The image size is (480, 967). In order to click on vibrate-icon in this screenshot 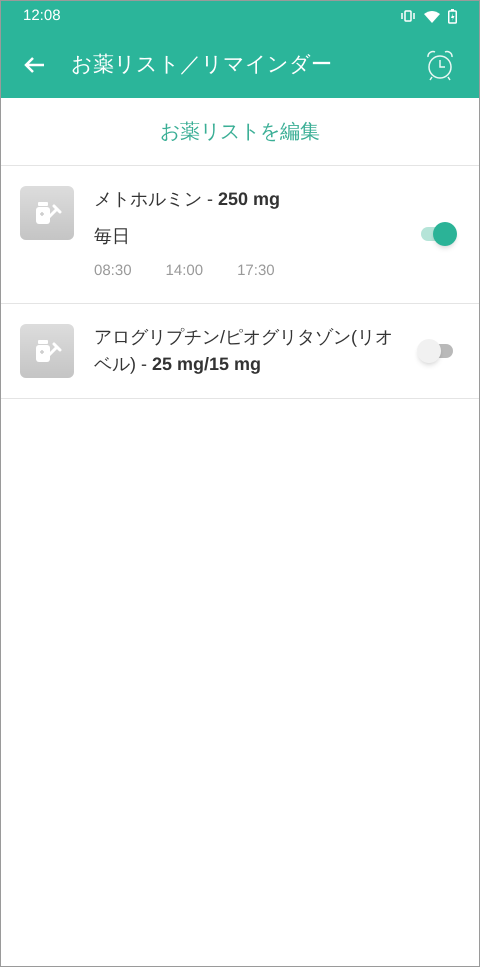, I will do `click(408, 16)`.